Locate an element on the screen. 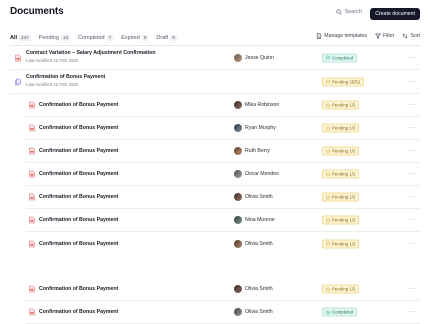 The width and height of the screenshot is (430, 324). tab-label: Pending is located at coordinates (48, 38).